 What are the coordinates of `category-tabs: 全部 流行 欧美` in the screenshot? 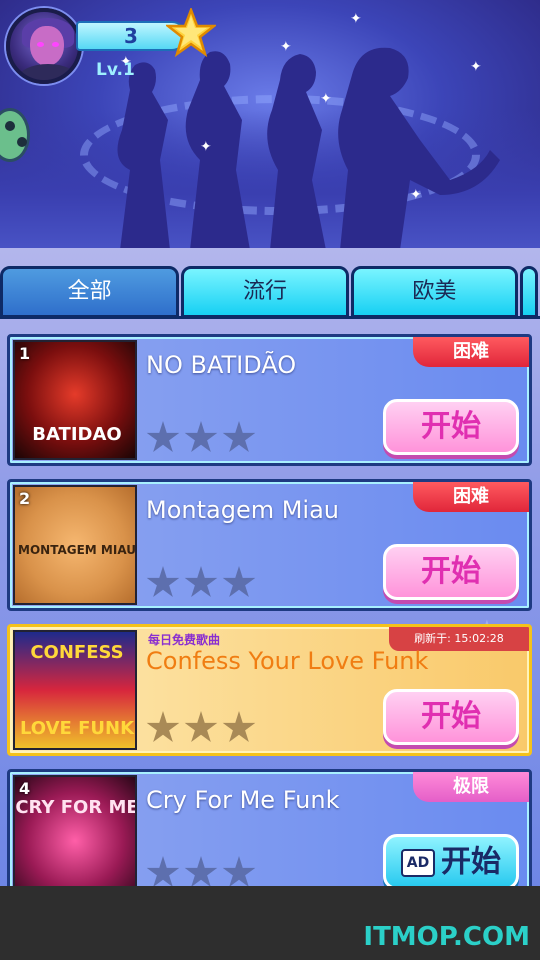 It's located at (270, 292).